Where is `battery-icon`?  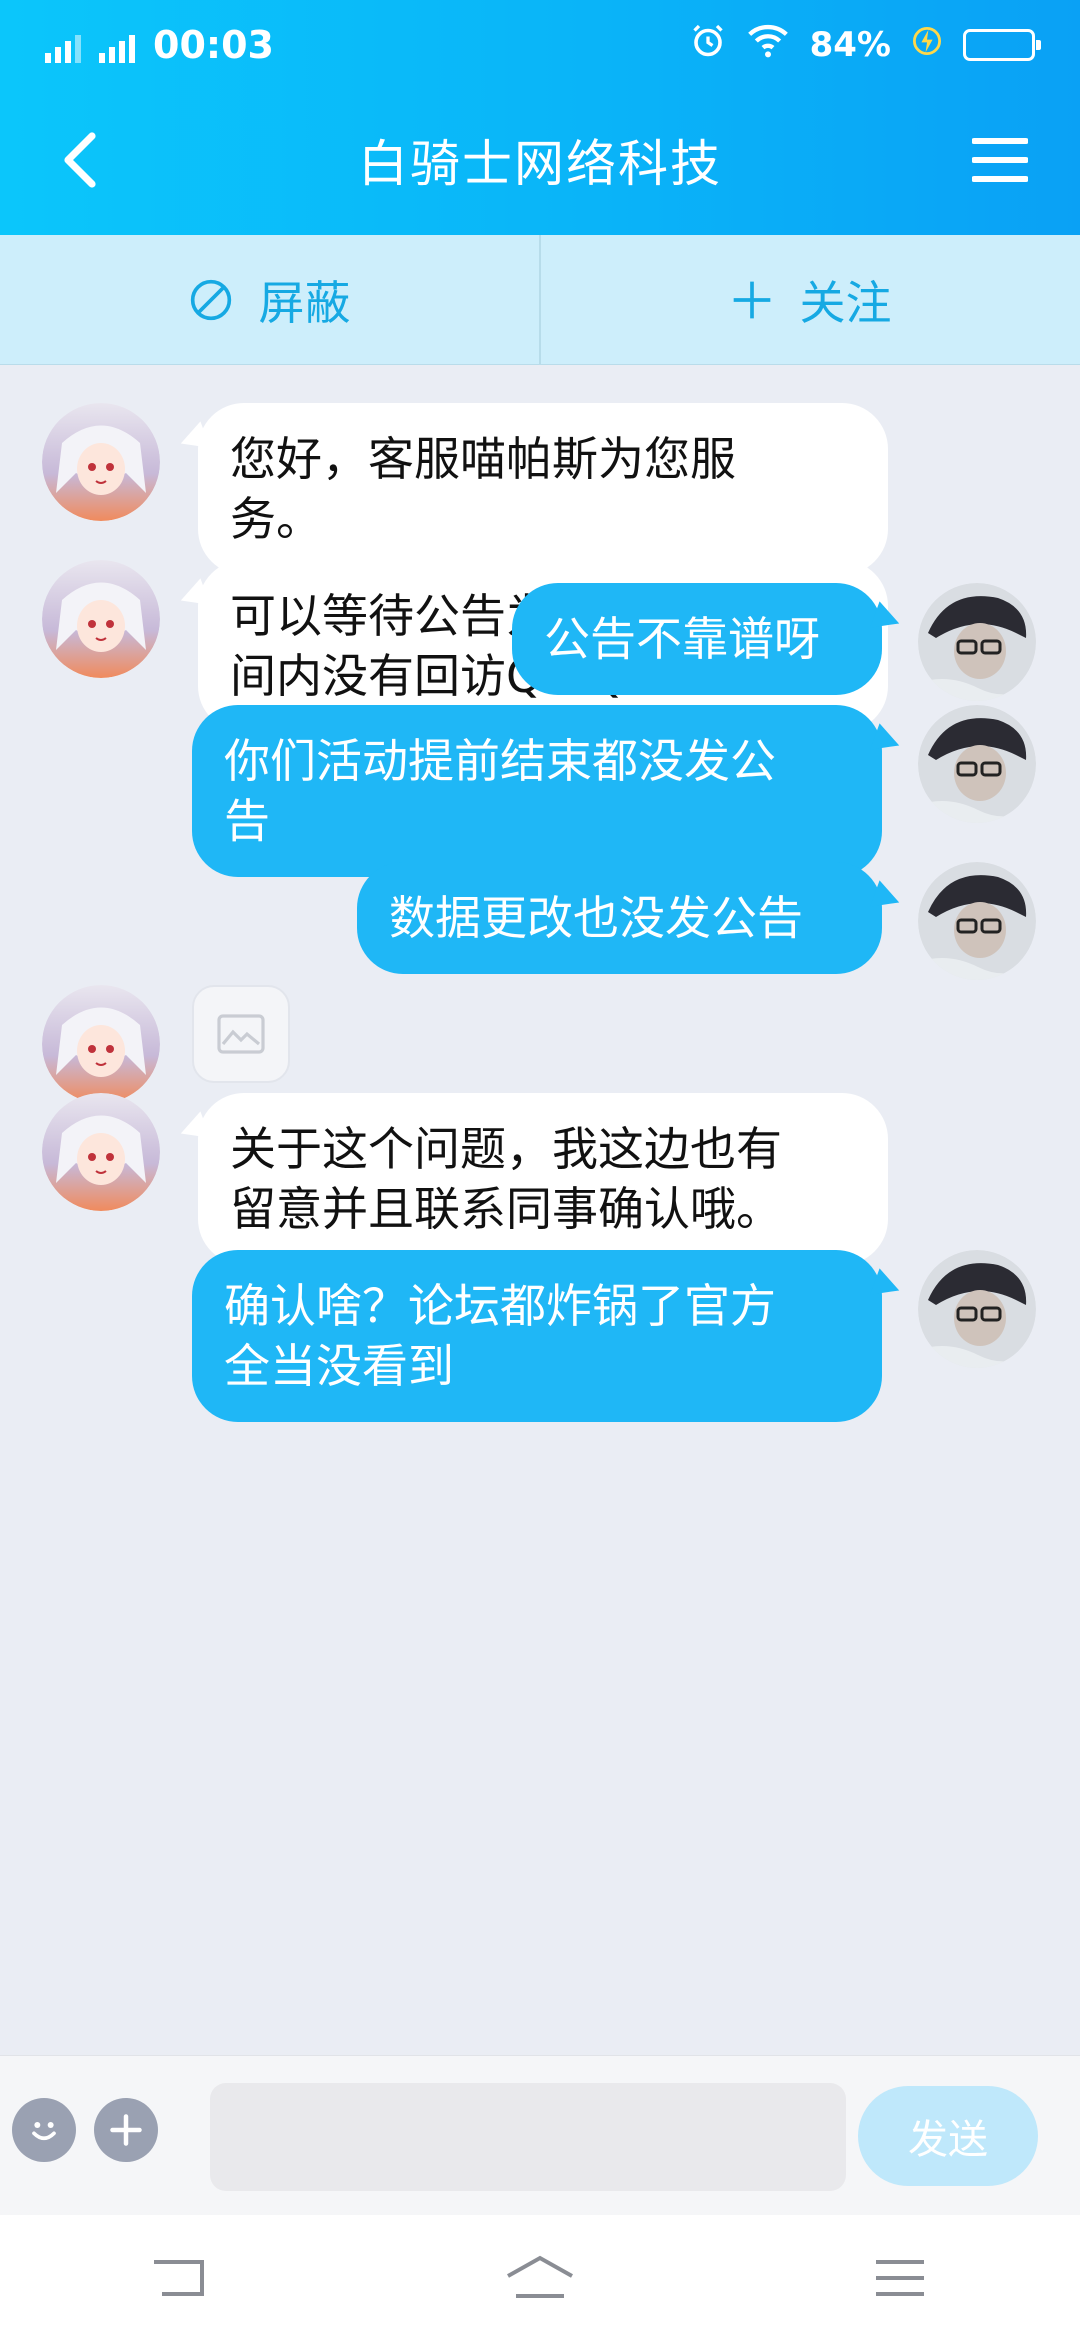 battery-icon is located at coordinates (1002, 45).